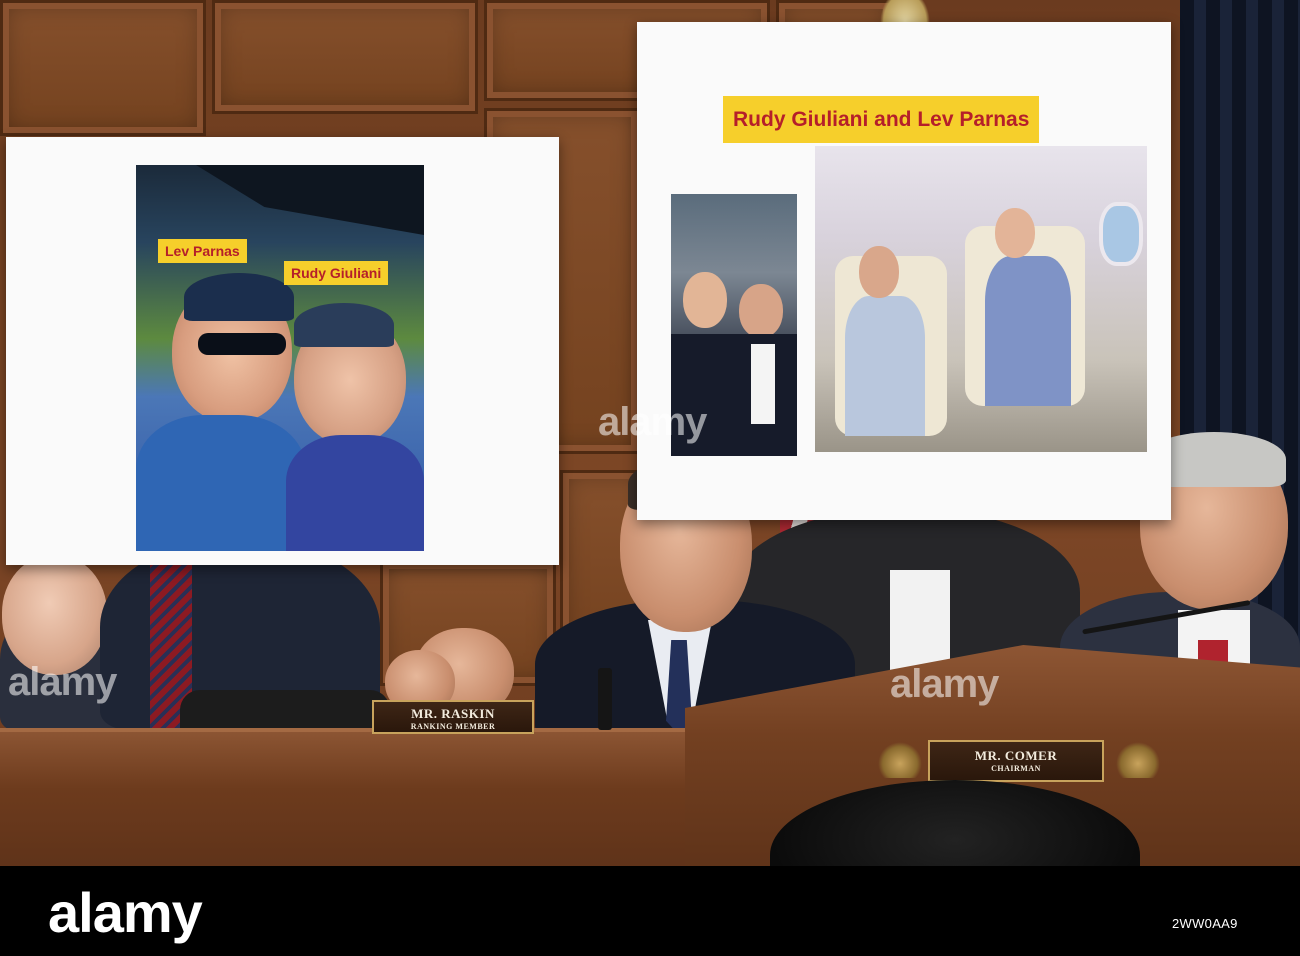  I want to click on giuliani-jet-face, so click(1015, 233).